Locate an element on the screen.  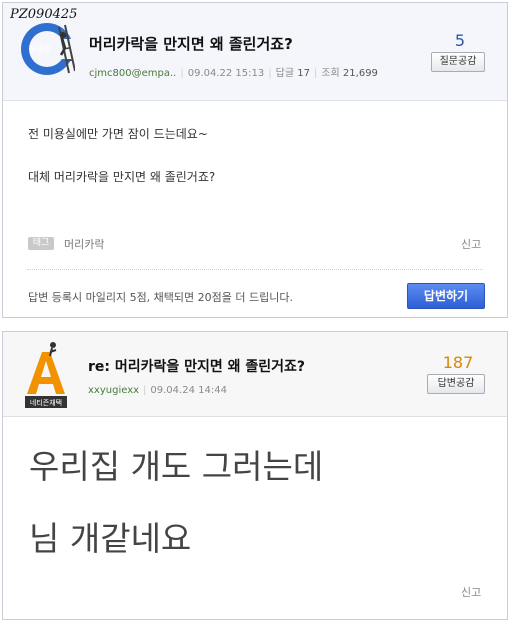
answer-body-line-1: 우리집 개도 그러는데 is located at coordinates (176, 466).